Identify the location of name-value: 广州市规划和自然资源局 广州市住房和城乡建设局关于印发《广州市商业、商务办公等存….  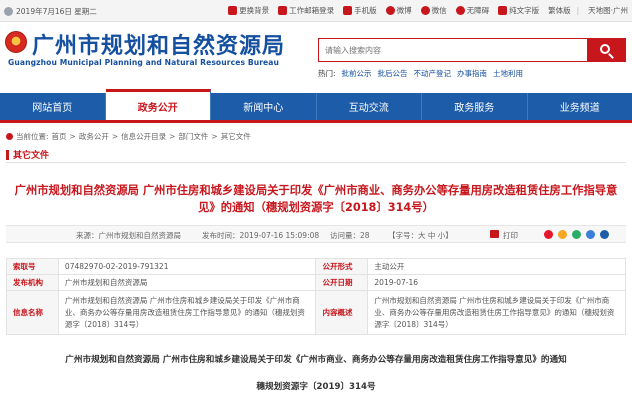
(187, 312).